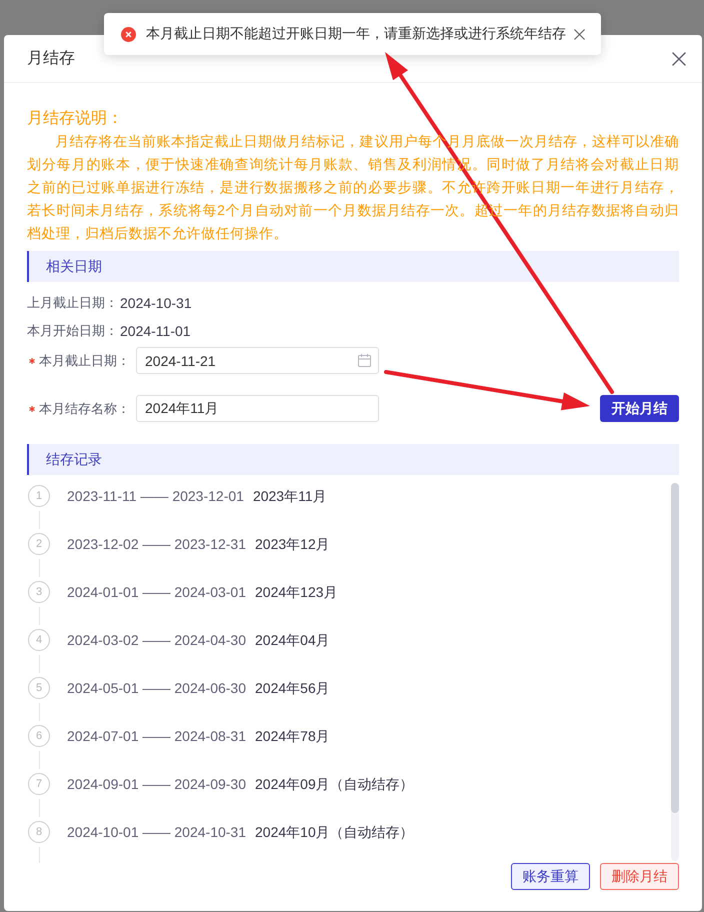 The image size is (704, 912). What do you see at coordinates (257, 408) in the screenshot?
I see `input-field: 2024年11月` at bounding box center [257, 408].